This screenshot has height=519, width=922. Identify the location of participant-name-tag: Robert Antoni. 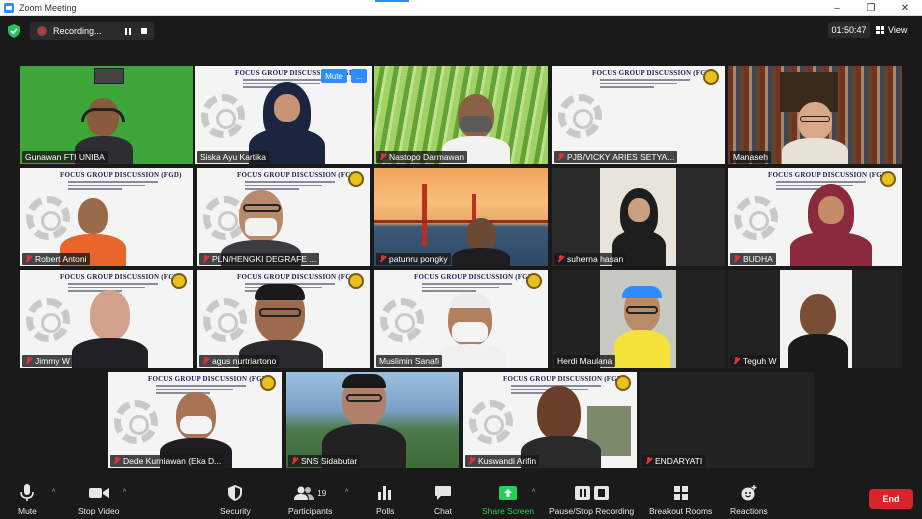
(56, 259).